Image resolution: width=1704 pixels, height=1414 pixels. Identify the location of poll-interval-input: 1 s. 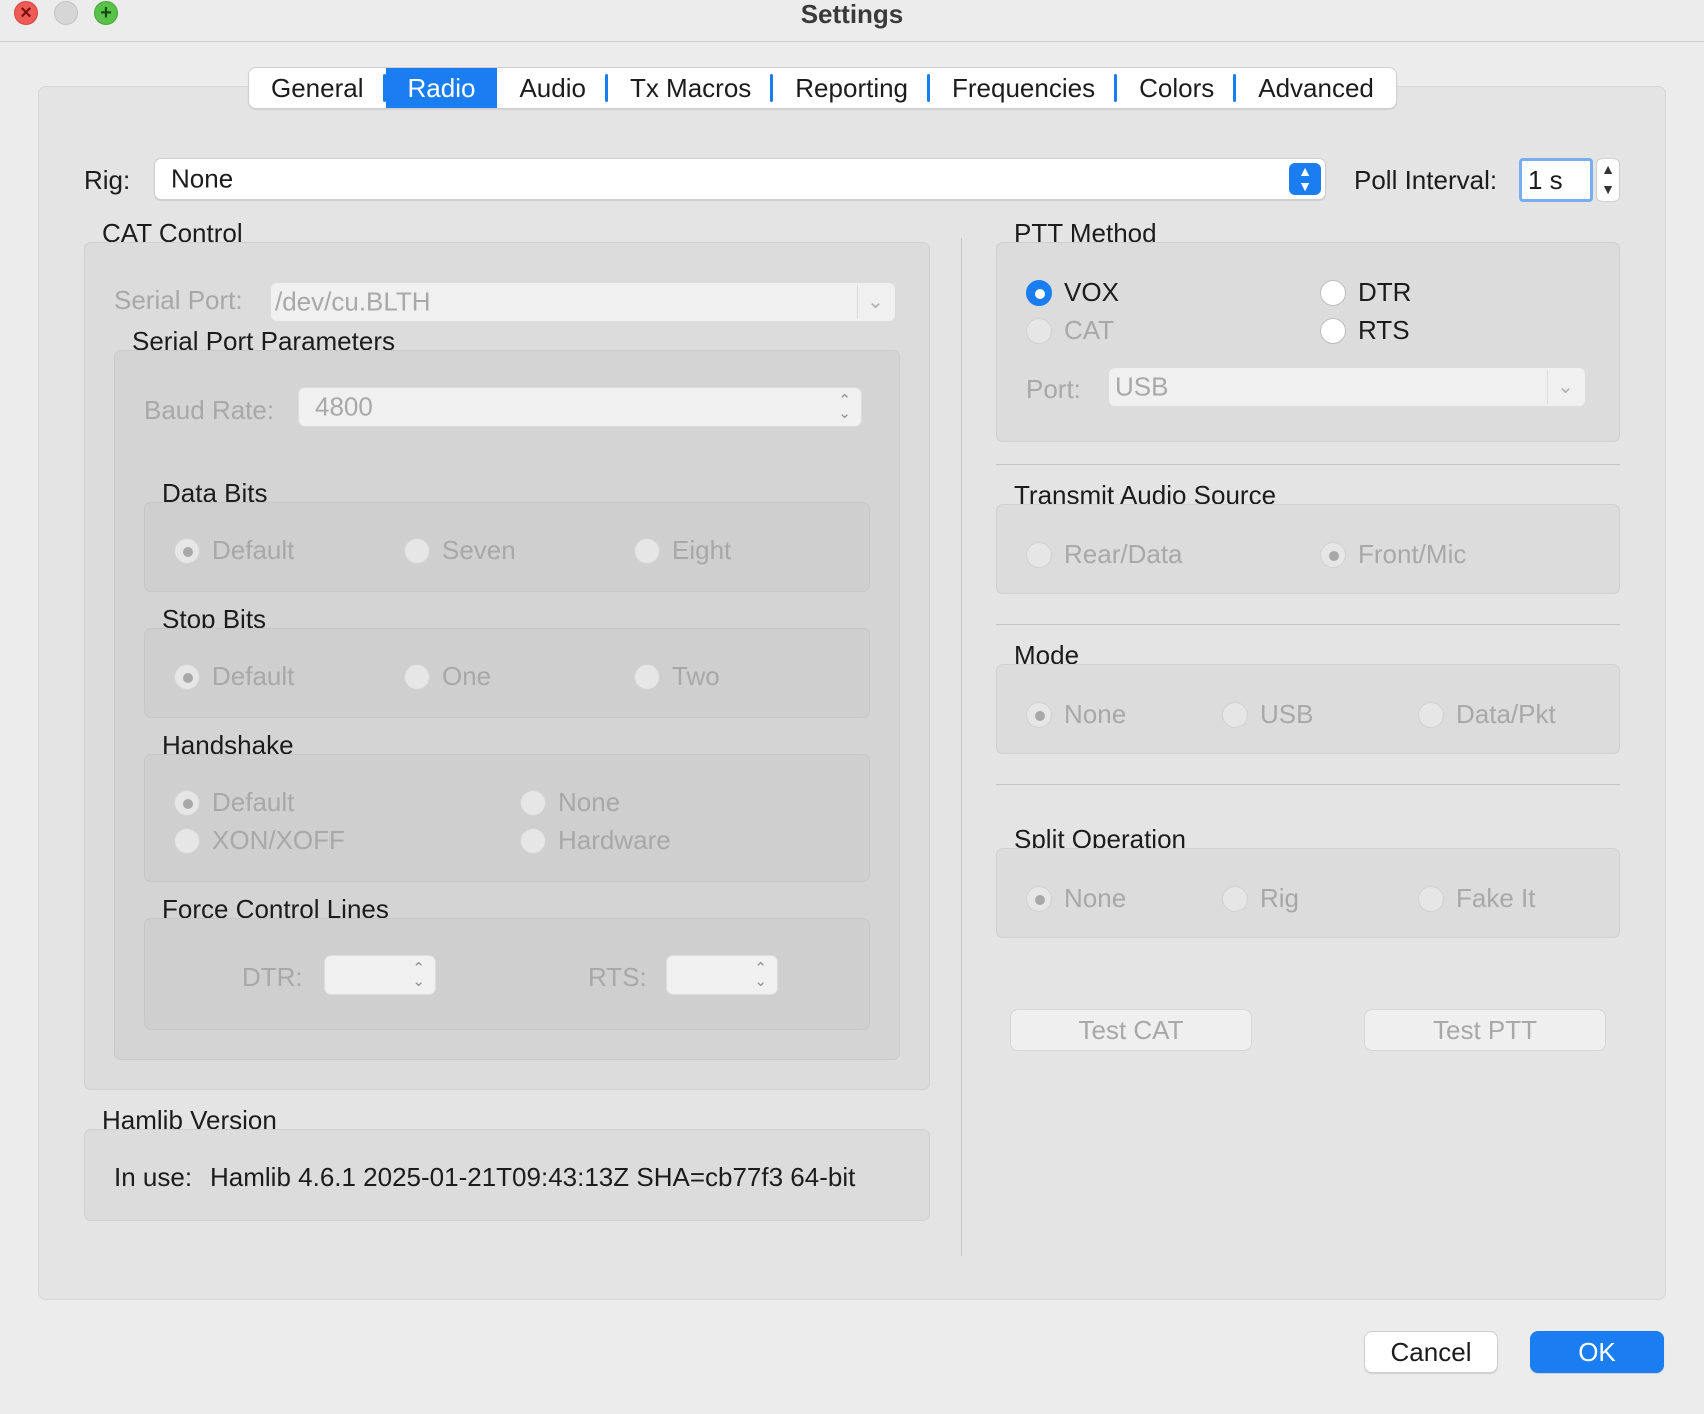
(1556, 180).